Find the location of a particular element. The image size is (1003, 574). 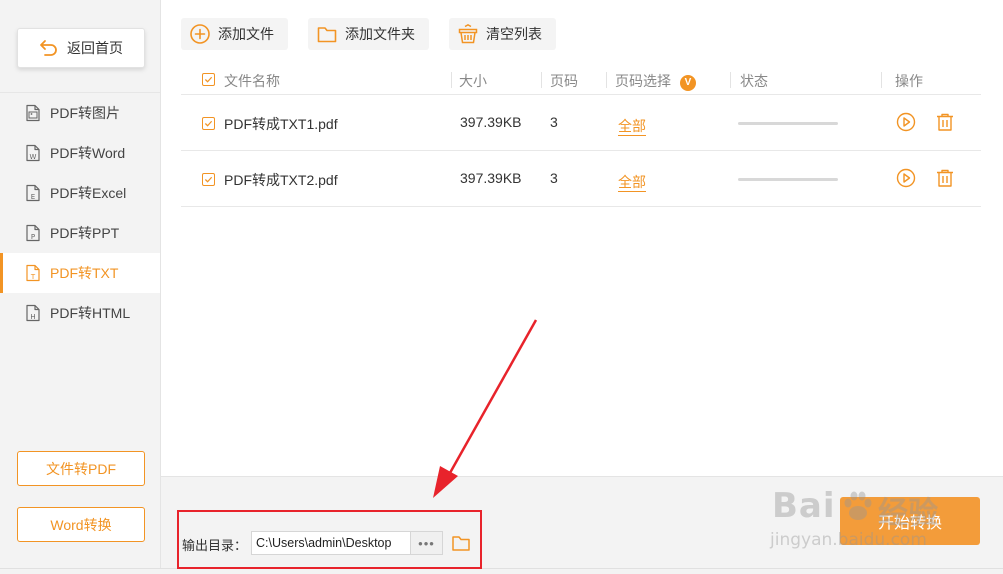

excel-file-icon: E is located at coordinates (33, 193).